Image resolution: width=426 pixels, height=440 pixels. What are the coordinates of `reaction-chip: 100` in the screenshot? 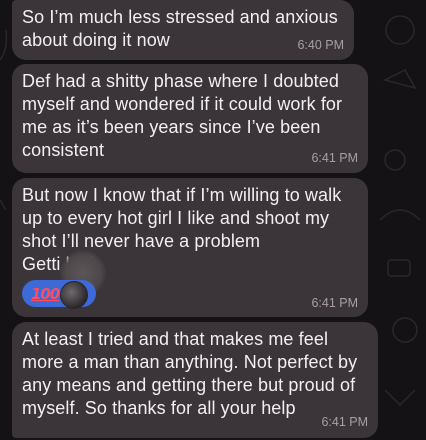 It's located at (59, 294).